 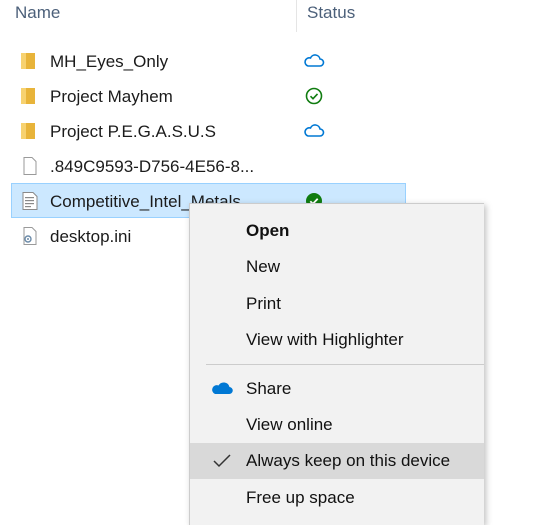 What do you see at coordinates (109, 61) in the screenshot?
I see `file-name: MH_Eyes_Only` at bounding box center [109, 61].